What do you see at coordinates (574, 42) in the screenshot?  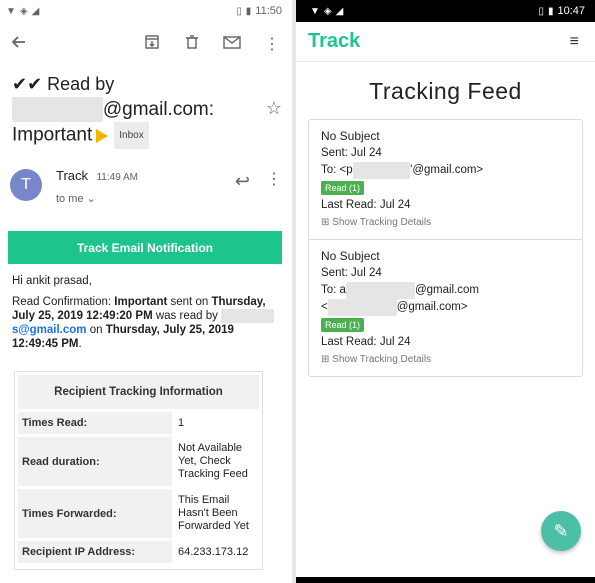 I see `menu-icon: ≡` at bounding box center [574, 42].